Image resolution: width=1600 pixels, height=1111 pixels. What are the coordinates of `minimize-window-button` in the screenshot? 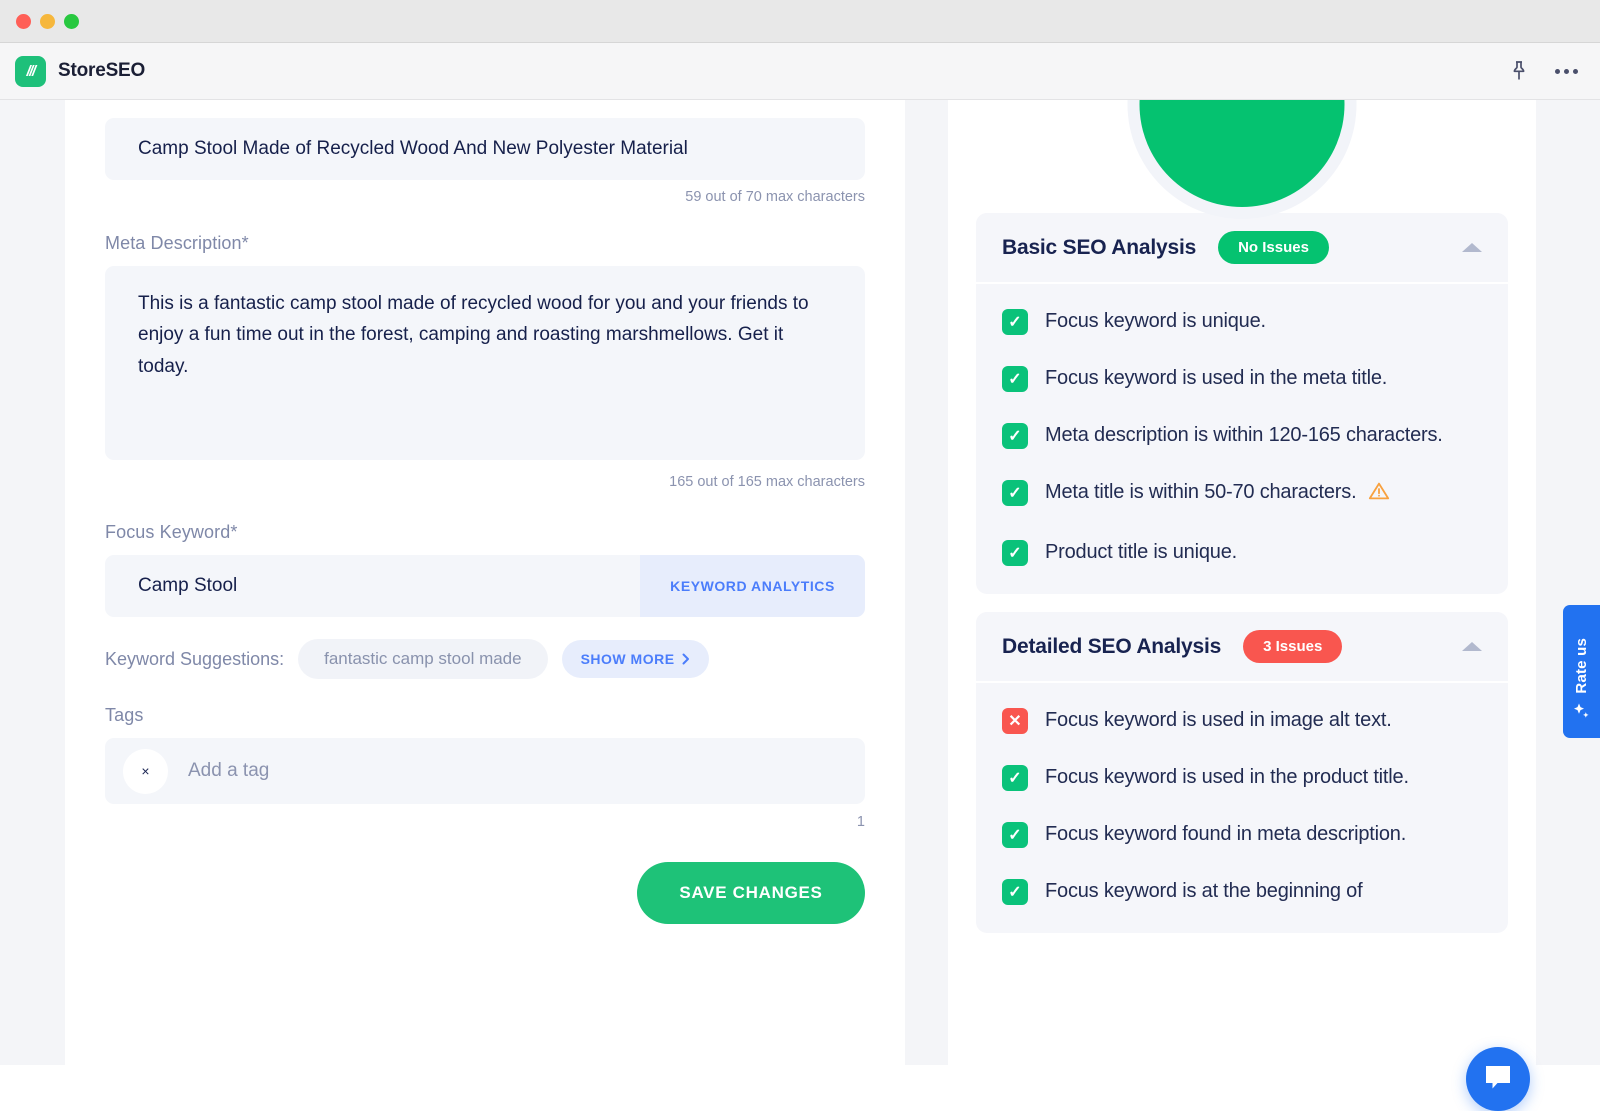 It's located at (47, 21).